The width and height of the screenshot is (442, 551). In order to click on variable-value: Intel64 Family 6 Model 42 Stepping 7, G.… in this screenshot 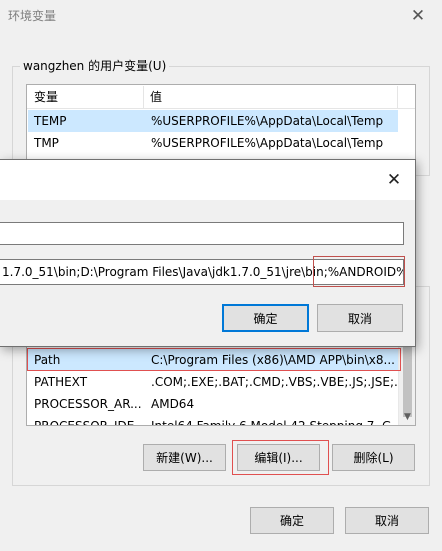, I will do `click(277, 422)`.